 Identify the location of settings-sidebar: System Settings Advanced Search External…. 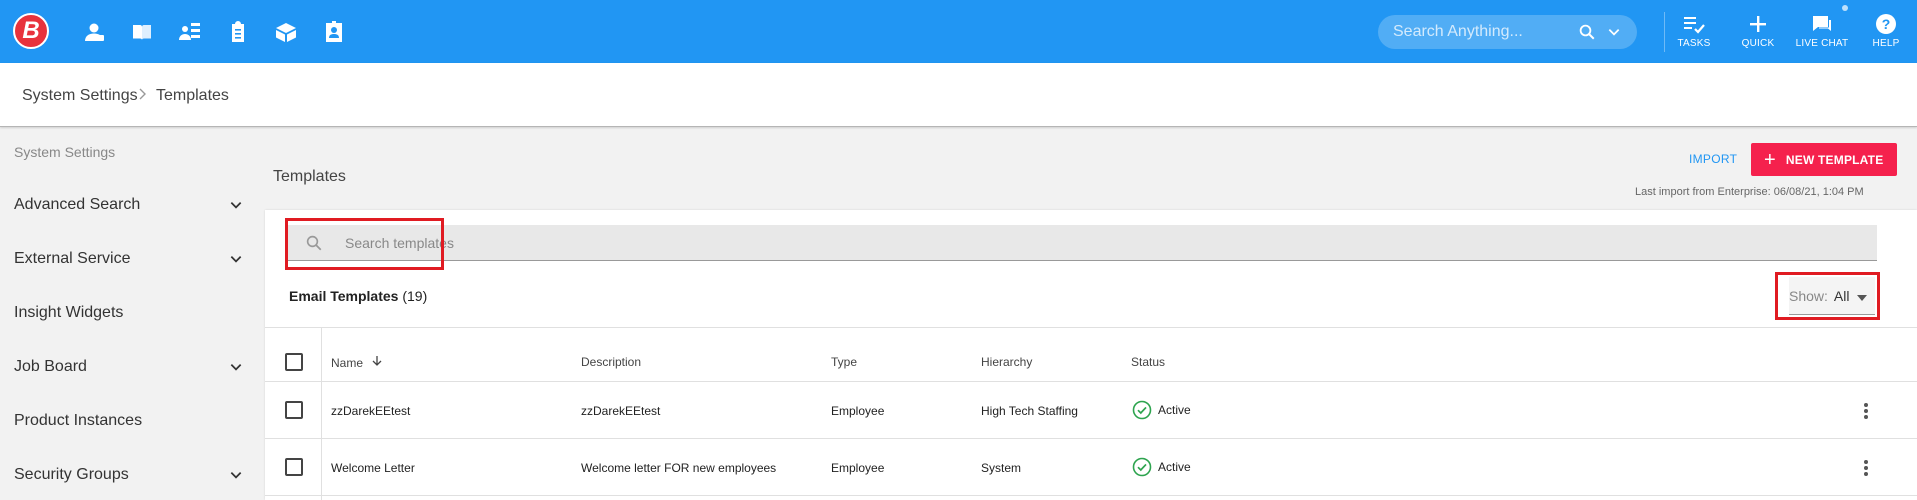
(126, 314).